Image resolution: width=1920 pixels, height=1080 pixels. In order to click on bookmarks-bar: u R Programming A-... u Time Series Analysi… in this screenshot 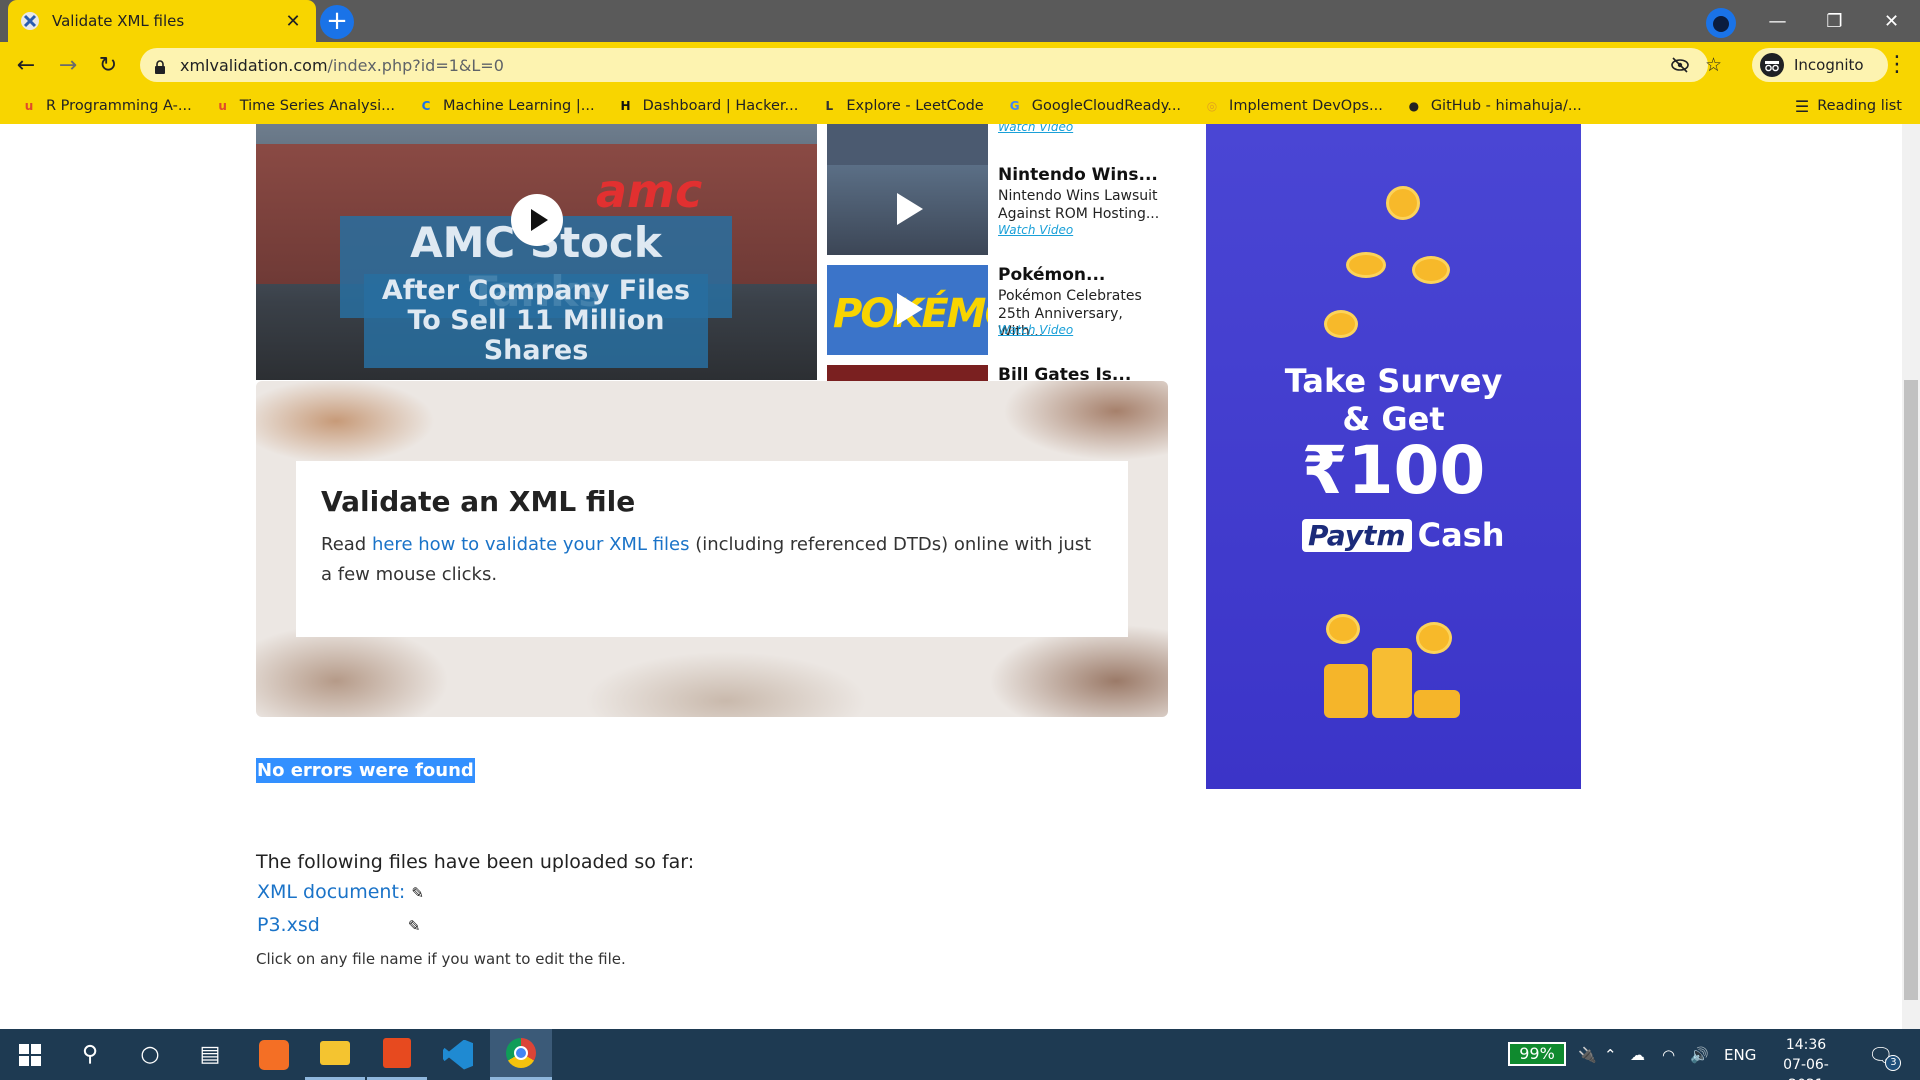, I will do `click(960, 106)`.